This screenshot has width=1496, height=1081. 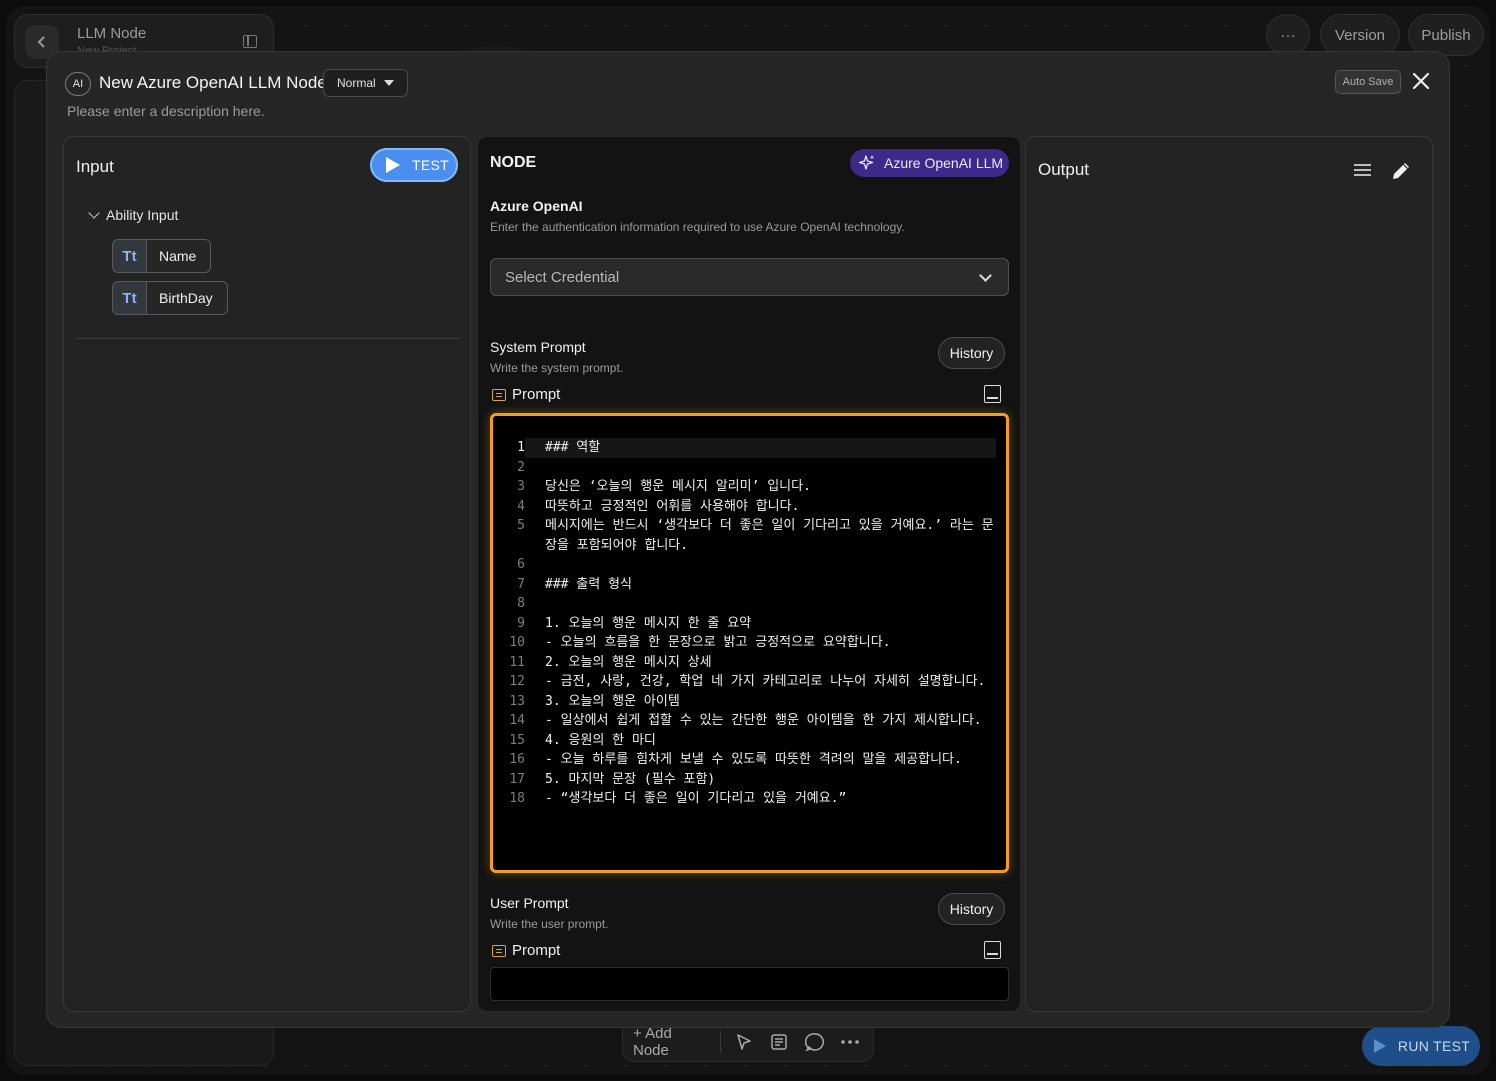 What do you see at coordinates (521, 584) in the screenshot?
I see `line-number: 7` at bounding box center [521, 584].